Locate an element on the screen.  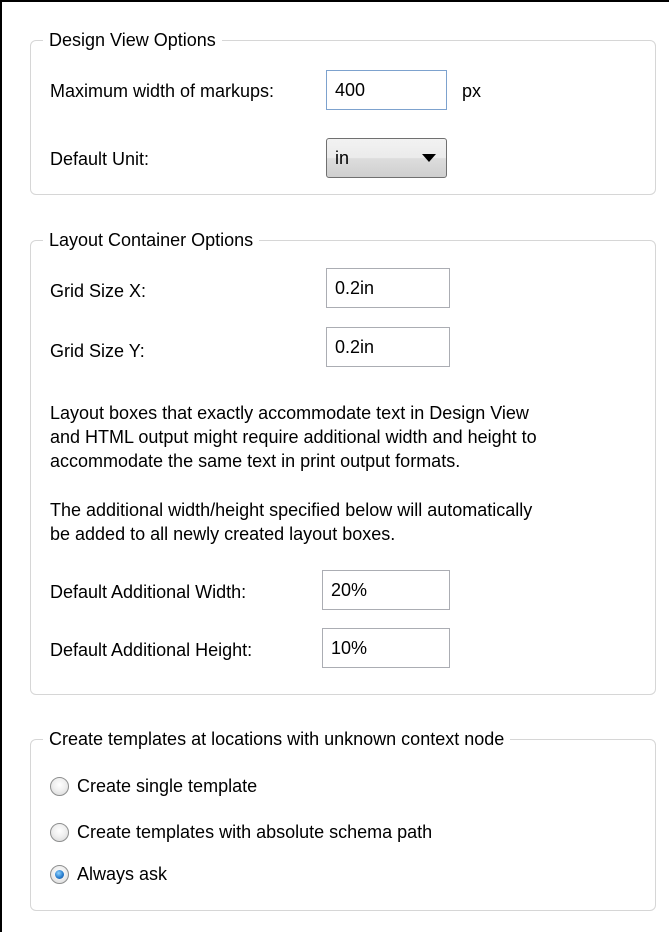
max-width-label: Maximum width of markups: is located at coordinates (162, 91).